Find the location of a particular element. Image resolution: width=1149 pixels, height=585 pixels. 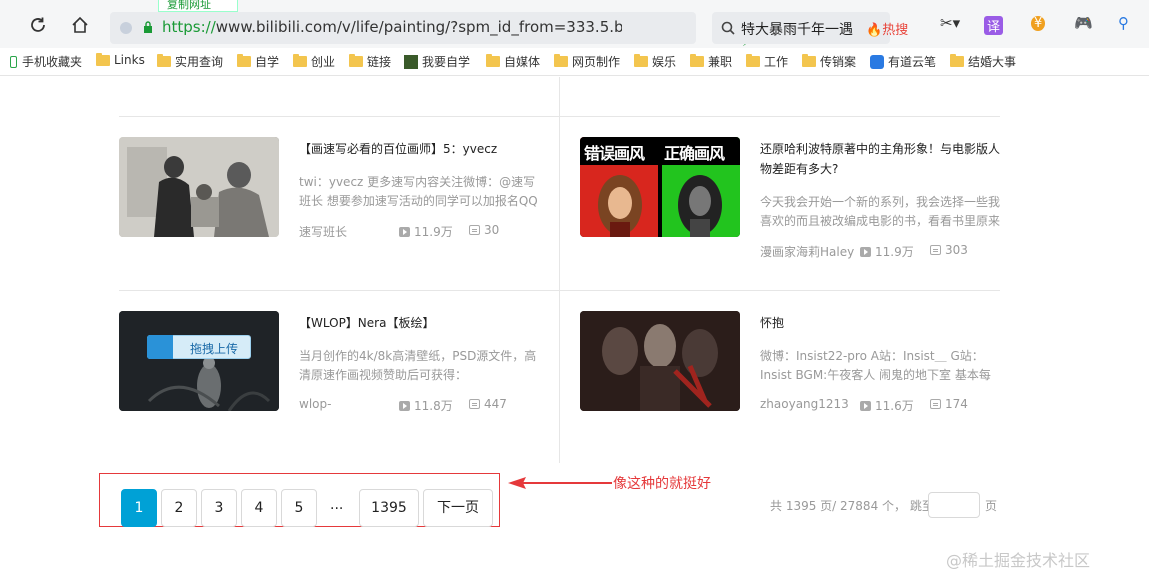

view-count: 11.9万 is located at coordinates (887, 251).